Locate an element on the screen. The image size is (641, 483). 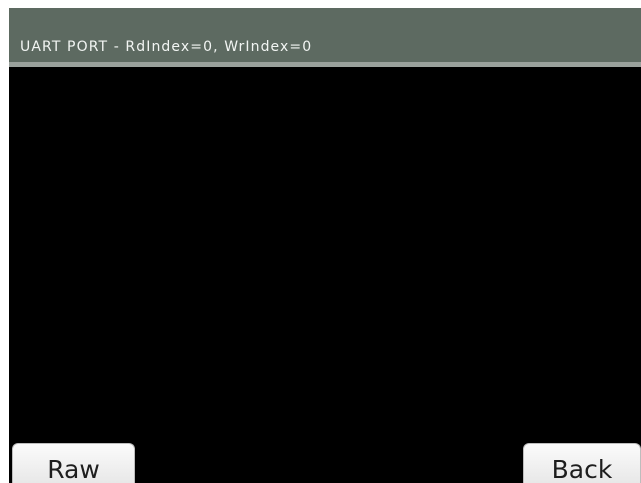
title-bar: UART PORT - RdIndex=0, WrIndex=0 is located at coordinates (325, 37).